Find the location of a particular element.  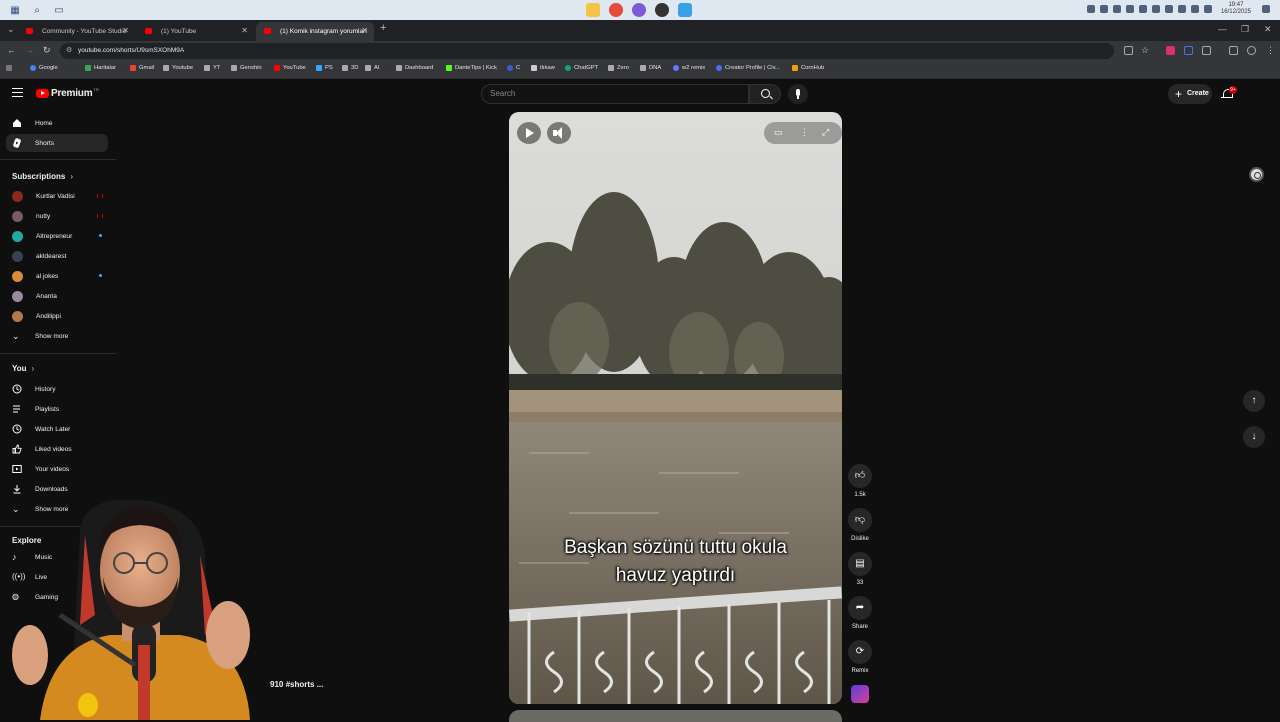

browser-menu-icon: ⋮ is located at coordinates (1270, 50).